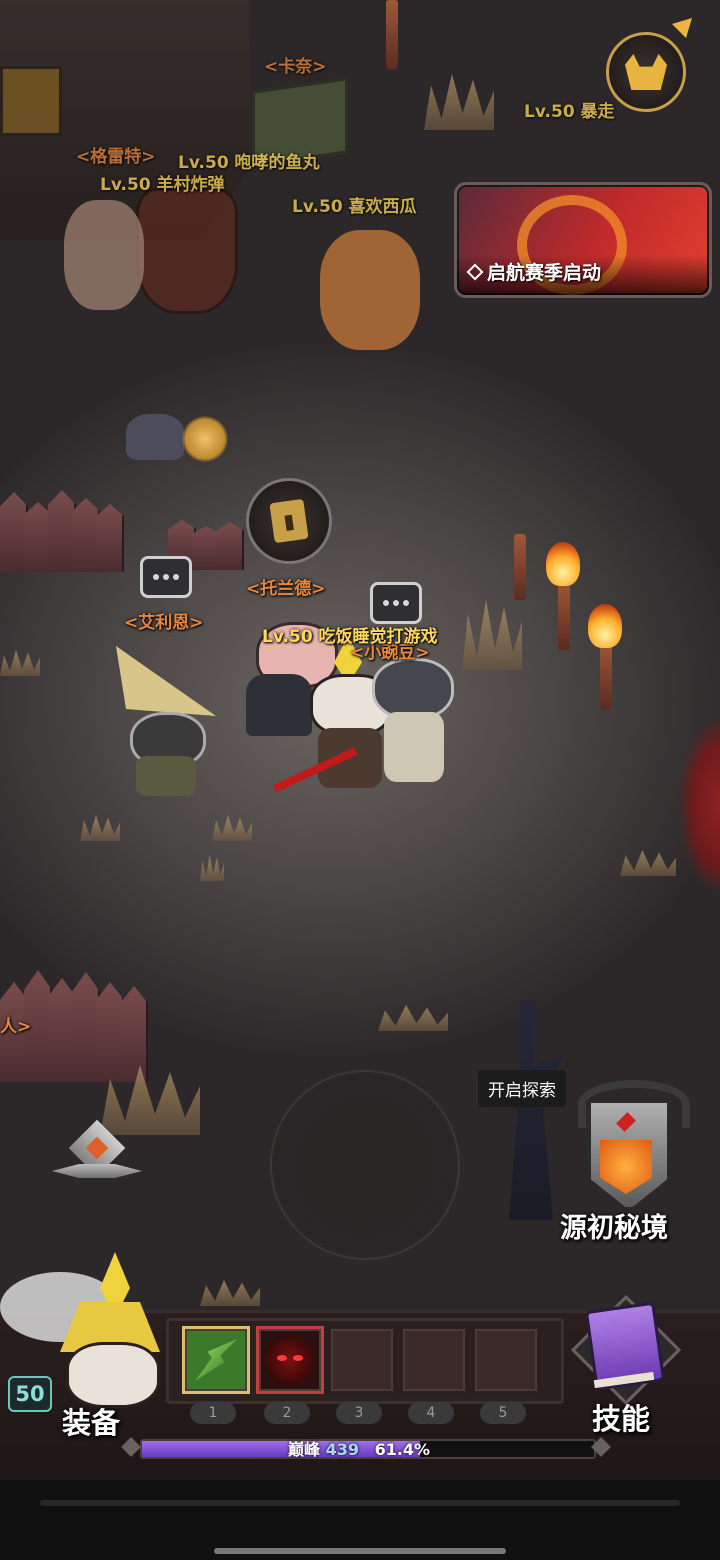  I want to click on diamond-compass-icon, so click(97, 1157).